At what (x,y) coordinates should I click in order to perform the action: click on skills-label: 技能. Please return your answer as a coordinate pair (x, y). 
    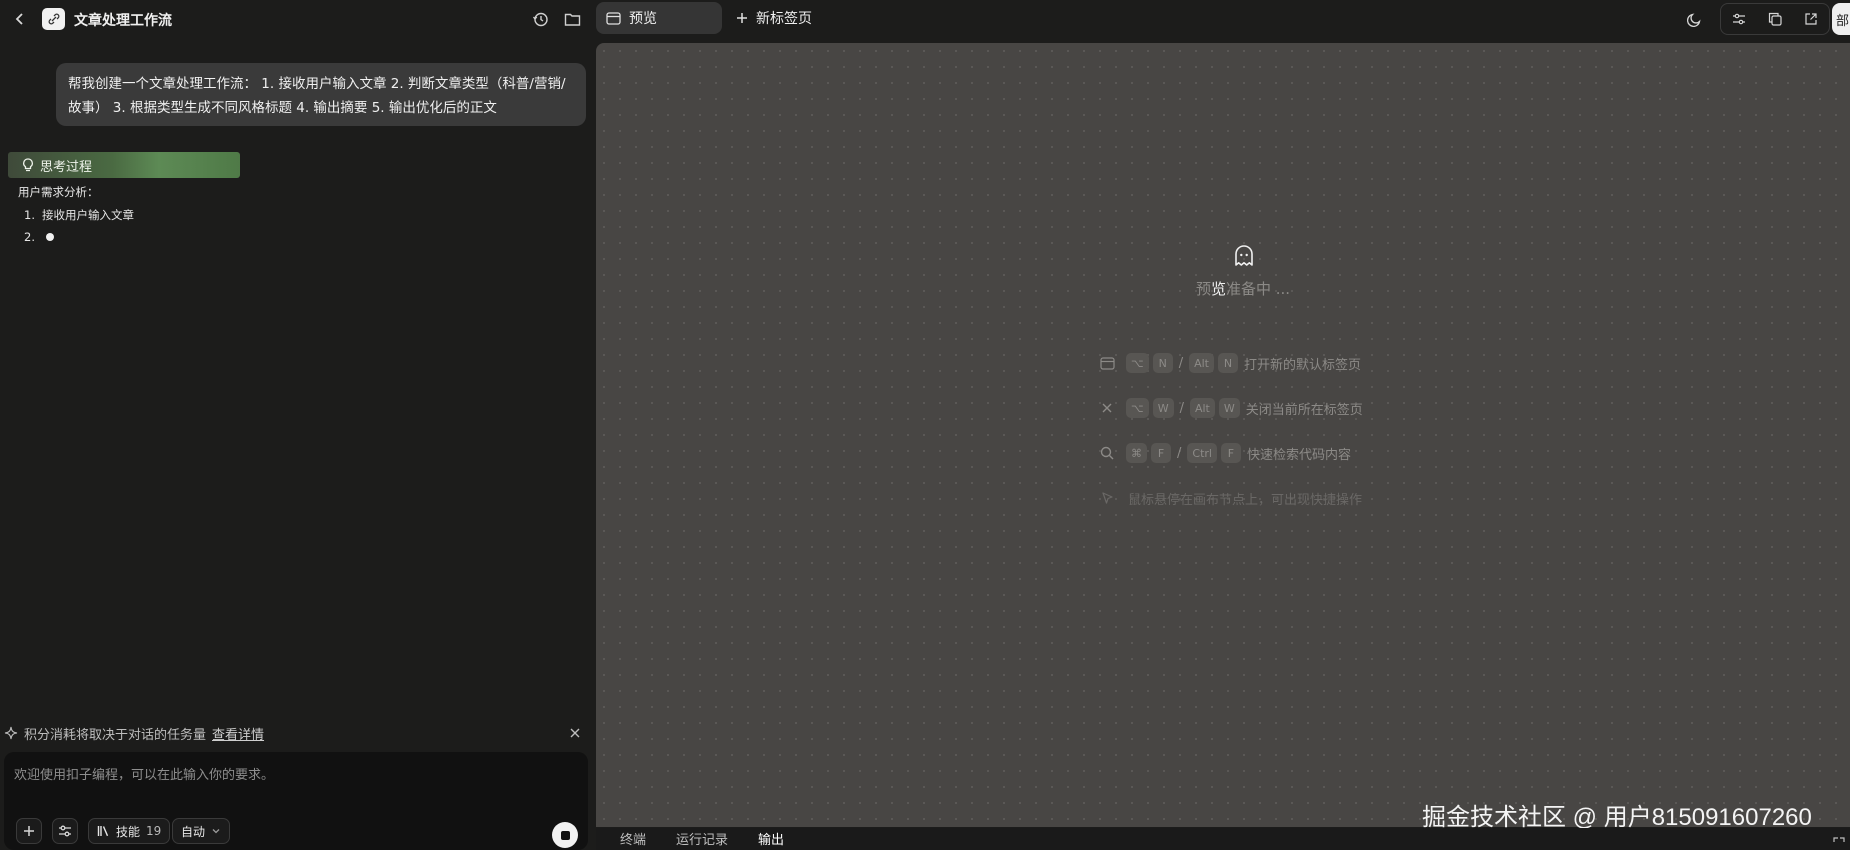
    Looking at the image, I should click on (128, 831).